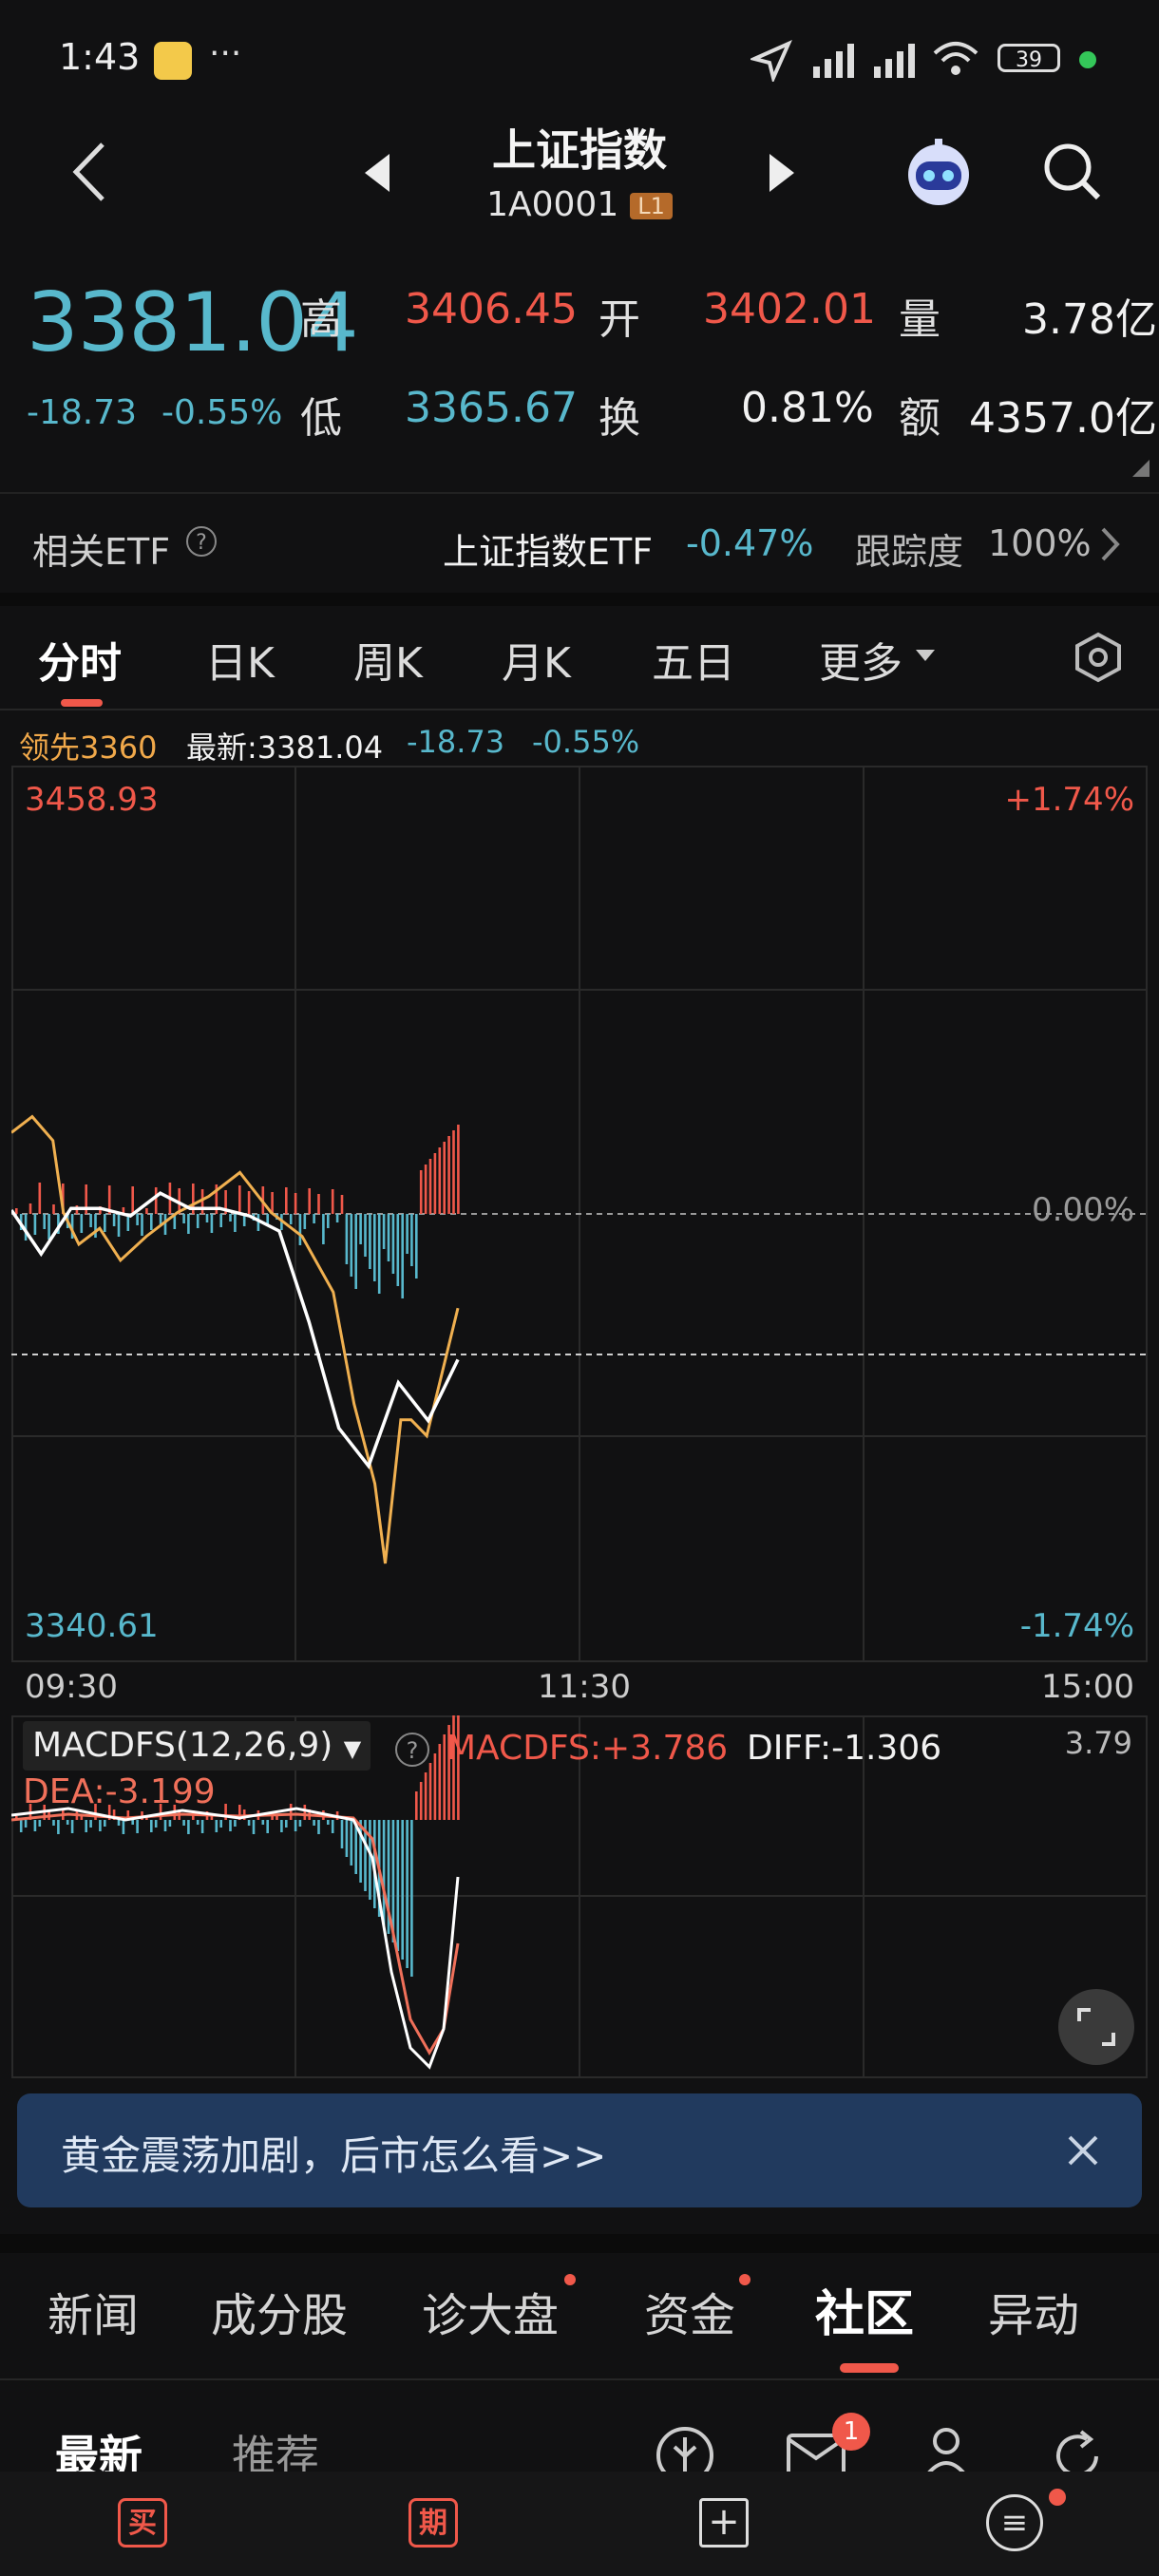 The image size is (1159, 2576). Describe the element at coordinates (1098, 1743) in the screenshot. I see `macd-scale-label: 3.79` at that location.